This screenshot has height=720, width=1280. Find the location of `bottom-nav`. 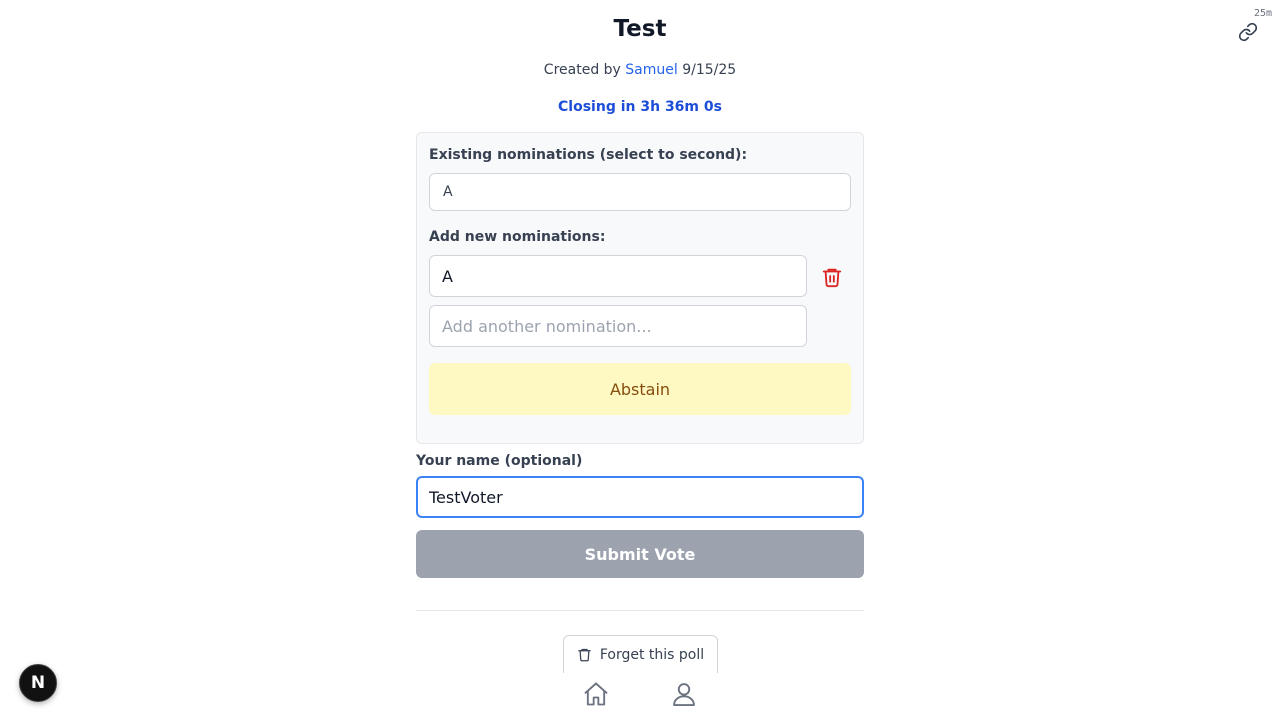

bottom-nav is located at coordinates (640, 696).